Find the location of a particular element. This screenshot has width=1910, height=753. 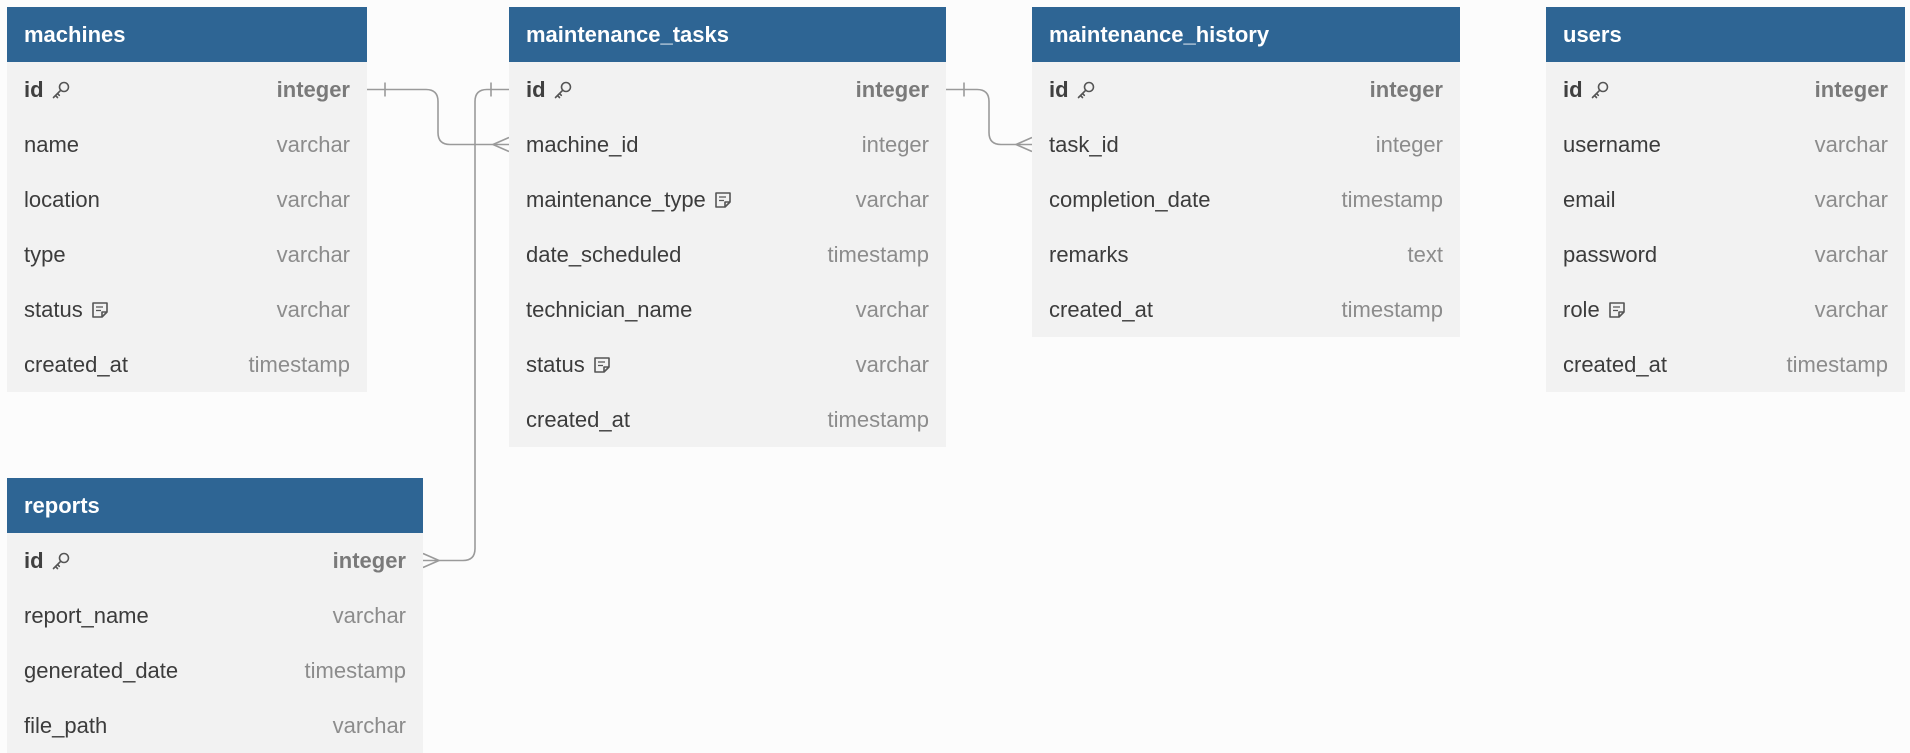

field-row-machines-name: name varchar is located at coordinates (187, 144).